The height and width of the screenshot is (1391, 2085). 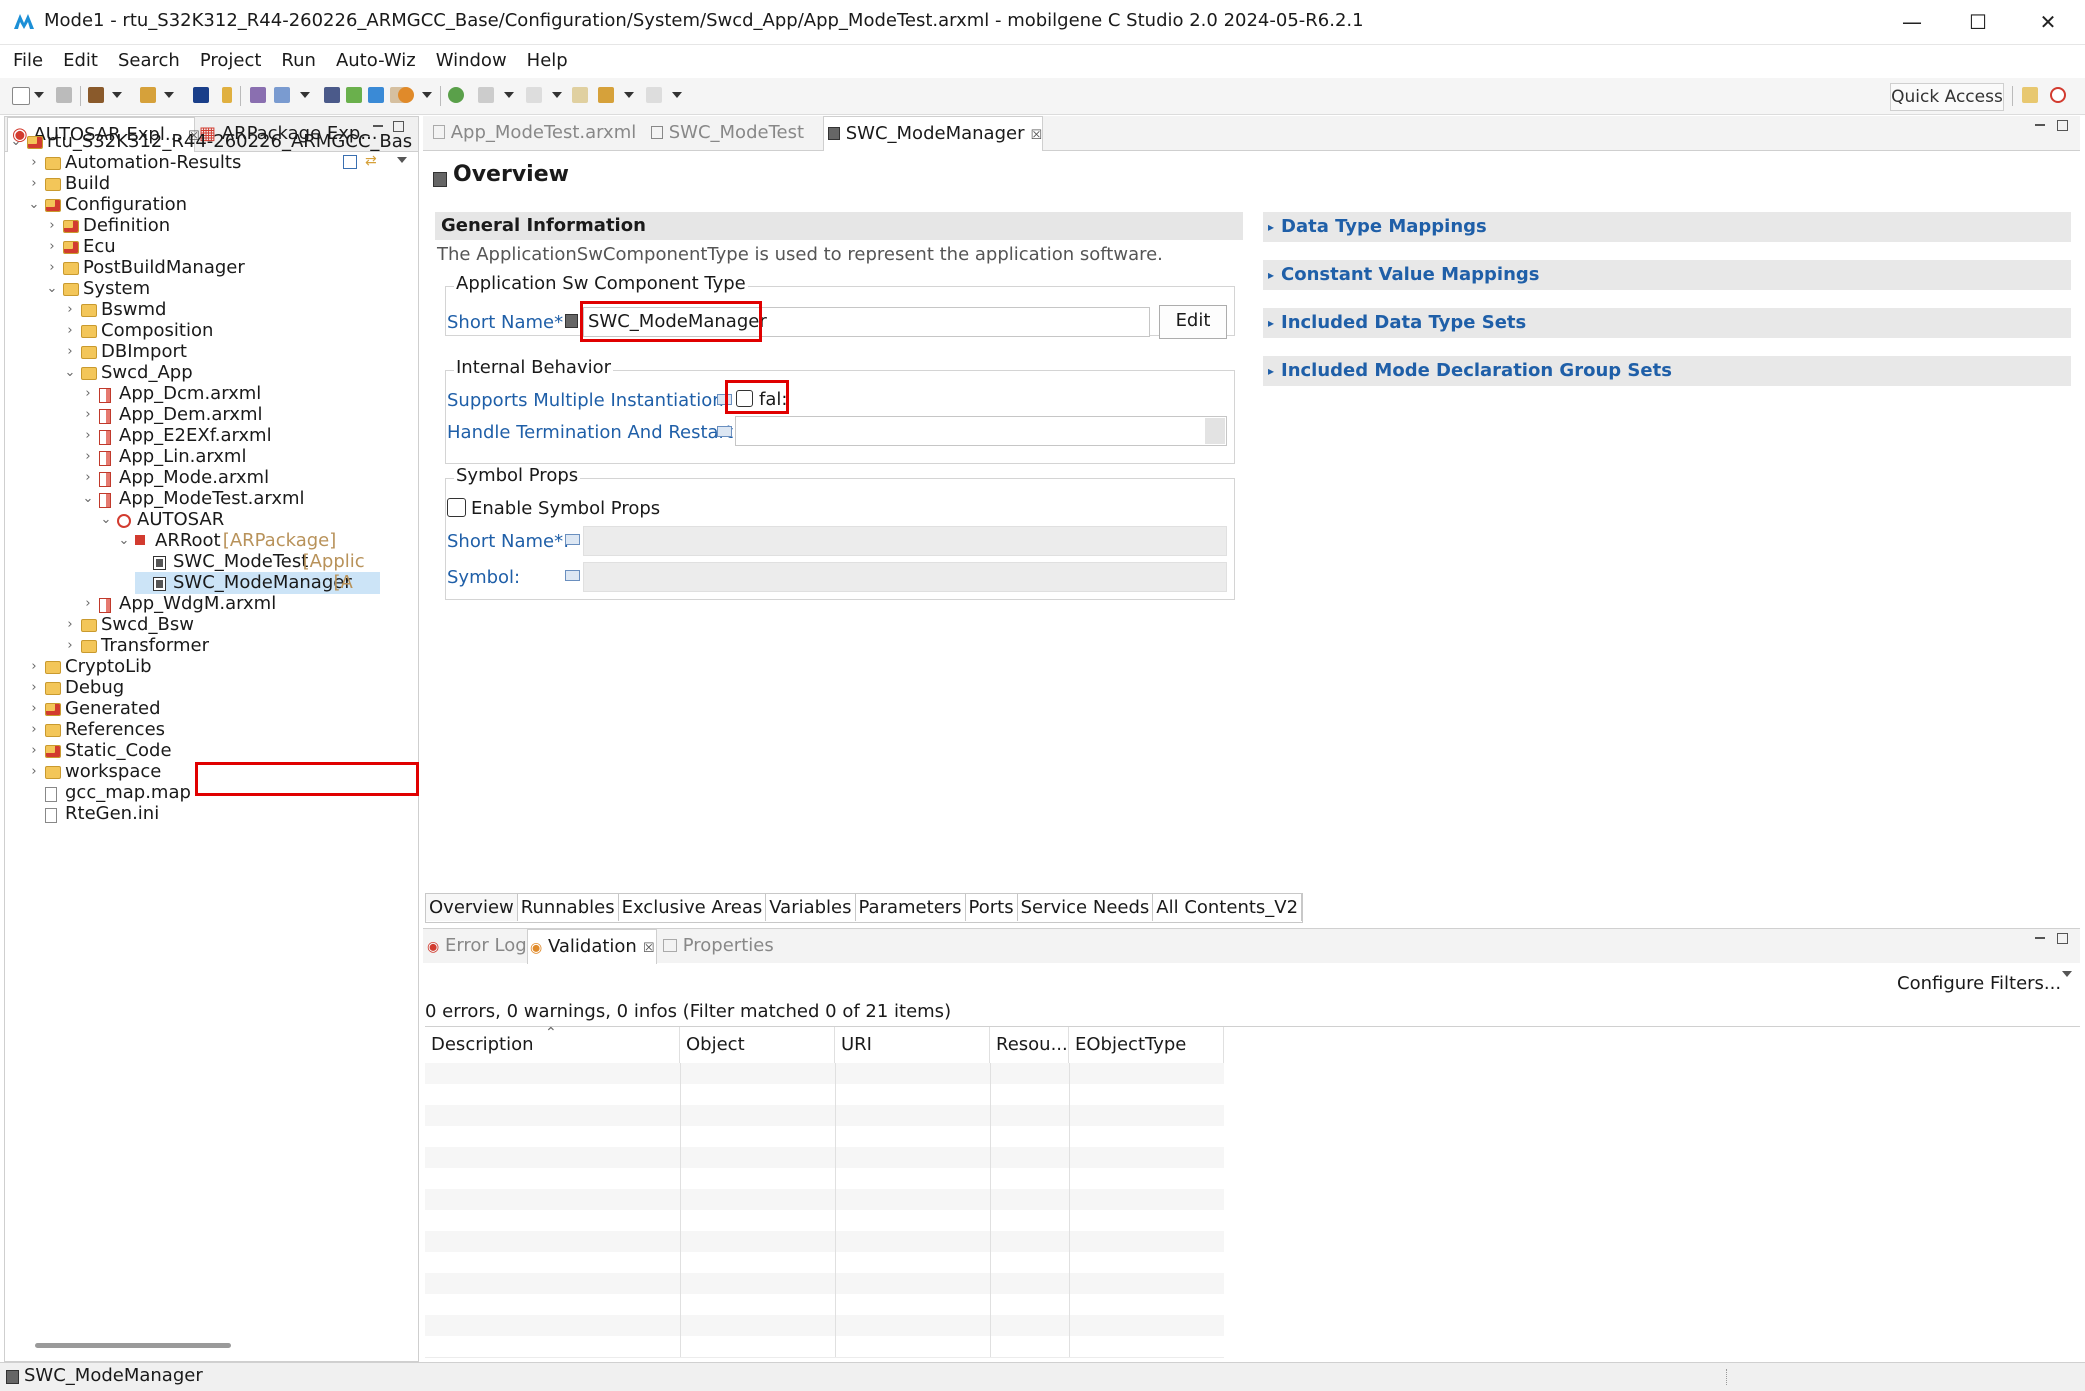 What do you see at coordinates (227, 95) in the screenshot?
I see `star-icon` at bounding box center [227, 95].